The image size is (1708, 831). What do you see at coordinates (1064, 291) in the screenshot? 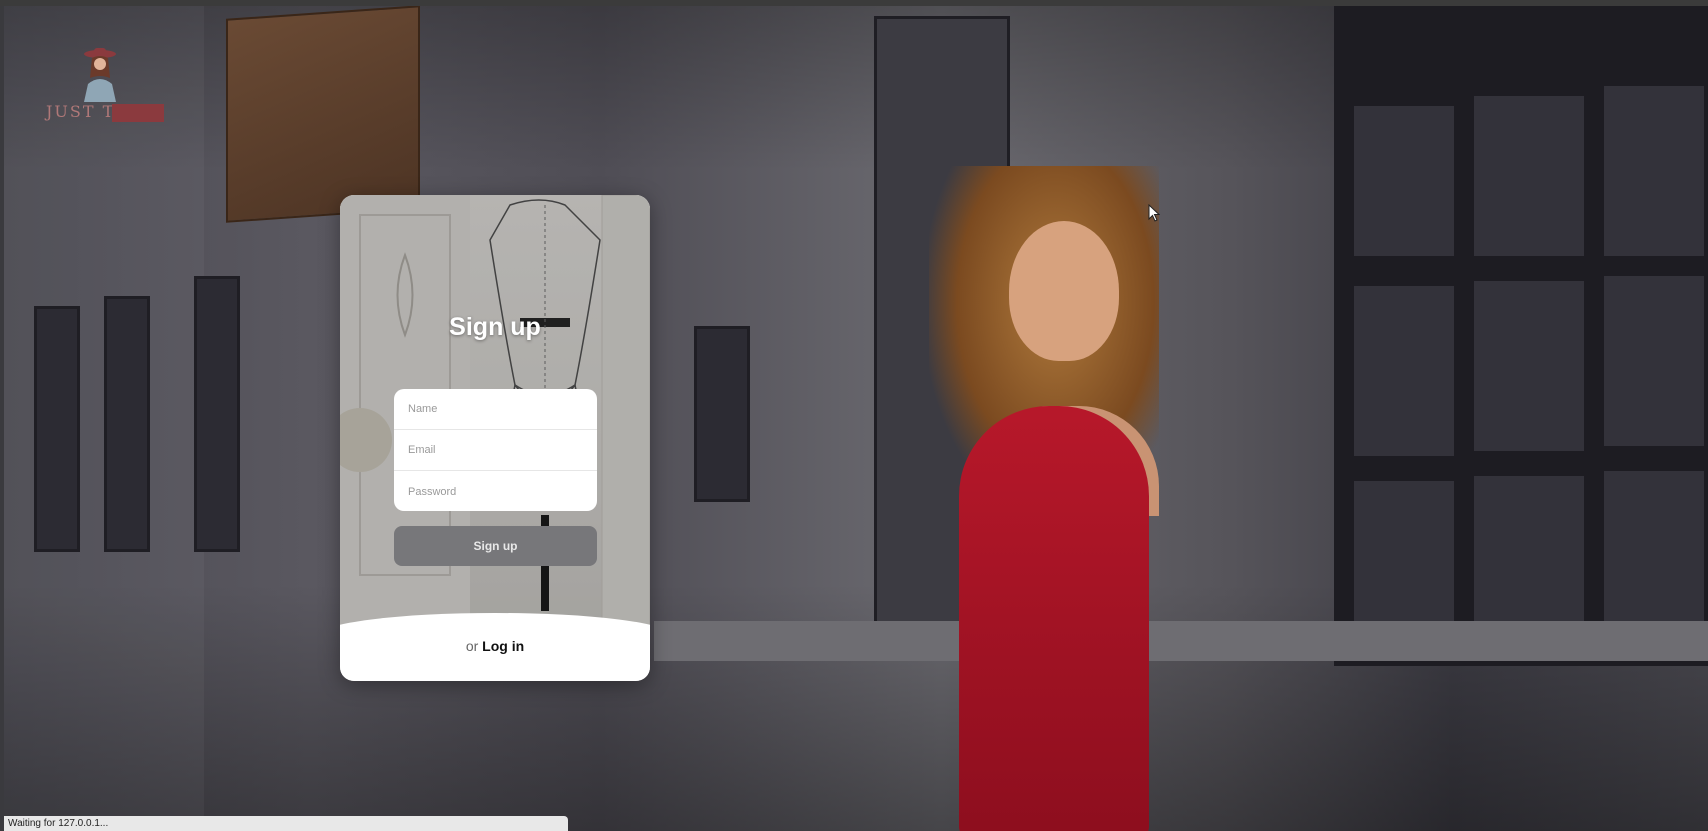
I see `model-face` at bounding box center [1064, 291].